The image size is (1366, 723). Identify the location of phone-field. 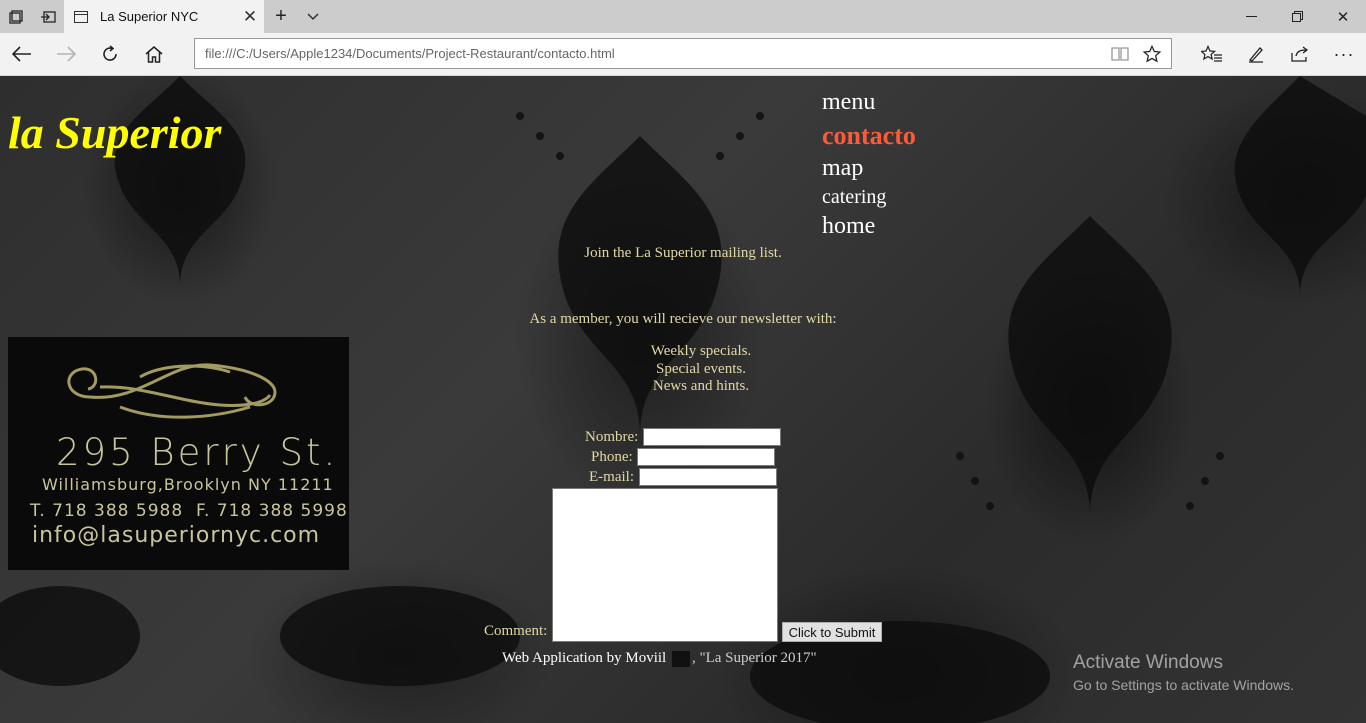
(706, 457).